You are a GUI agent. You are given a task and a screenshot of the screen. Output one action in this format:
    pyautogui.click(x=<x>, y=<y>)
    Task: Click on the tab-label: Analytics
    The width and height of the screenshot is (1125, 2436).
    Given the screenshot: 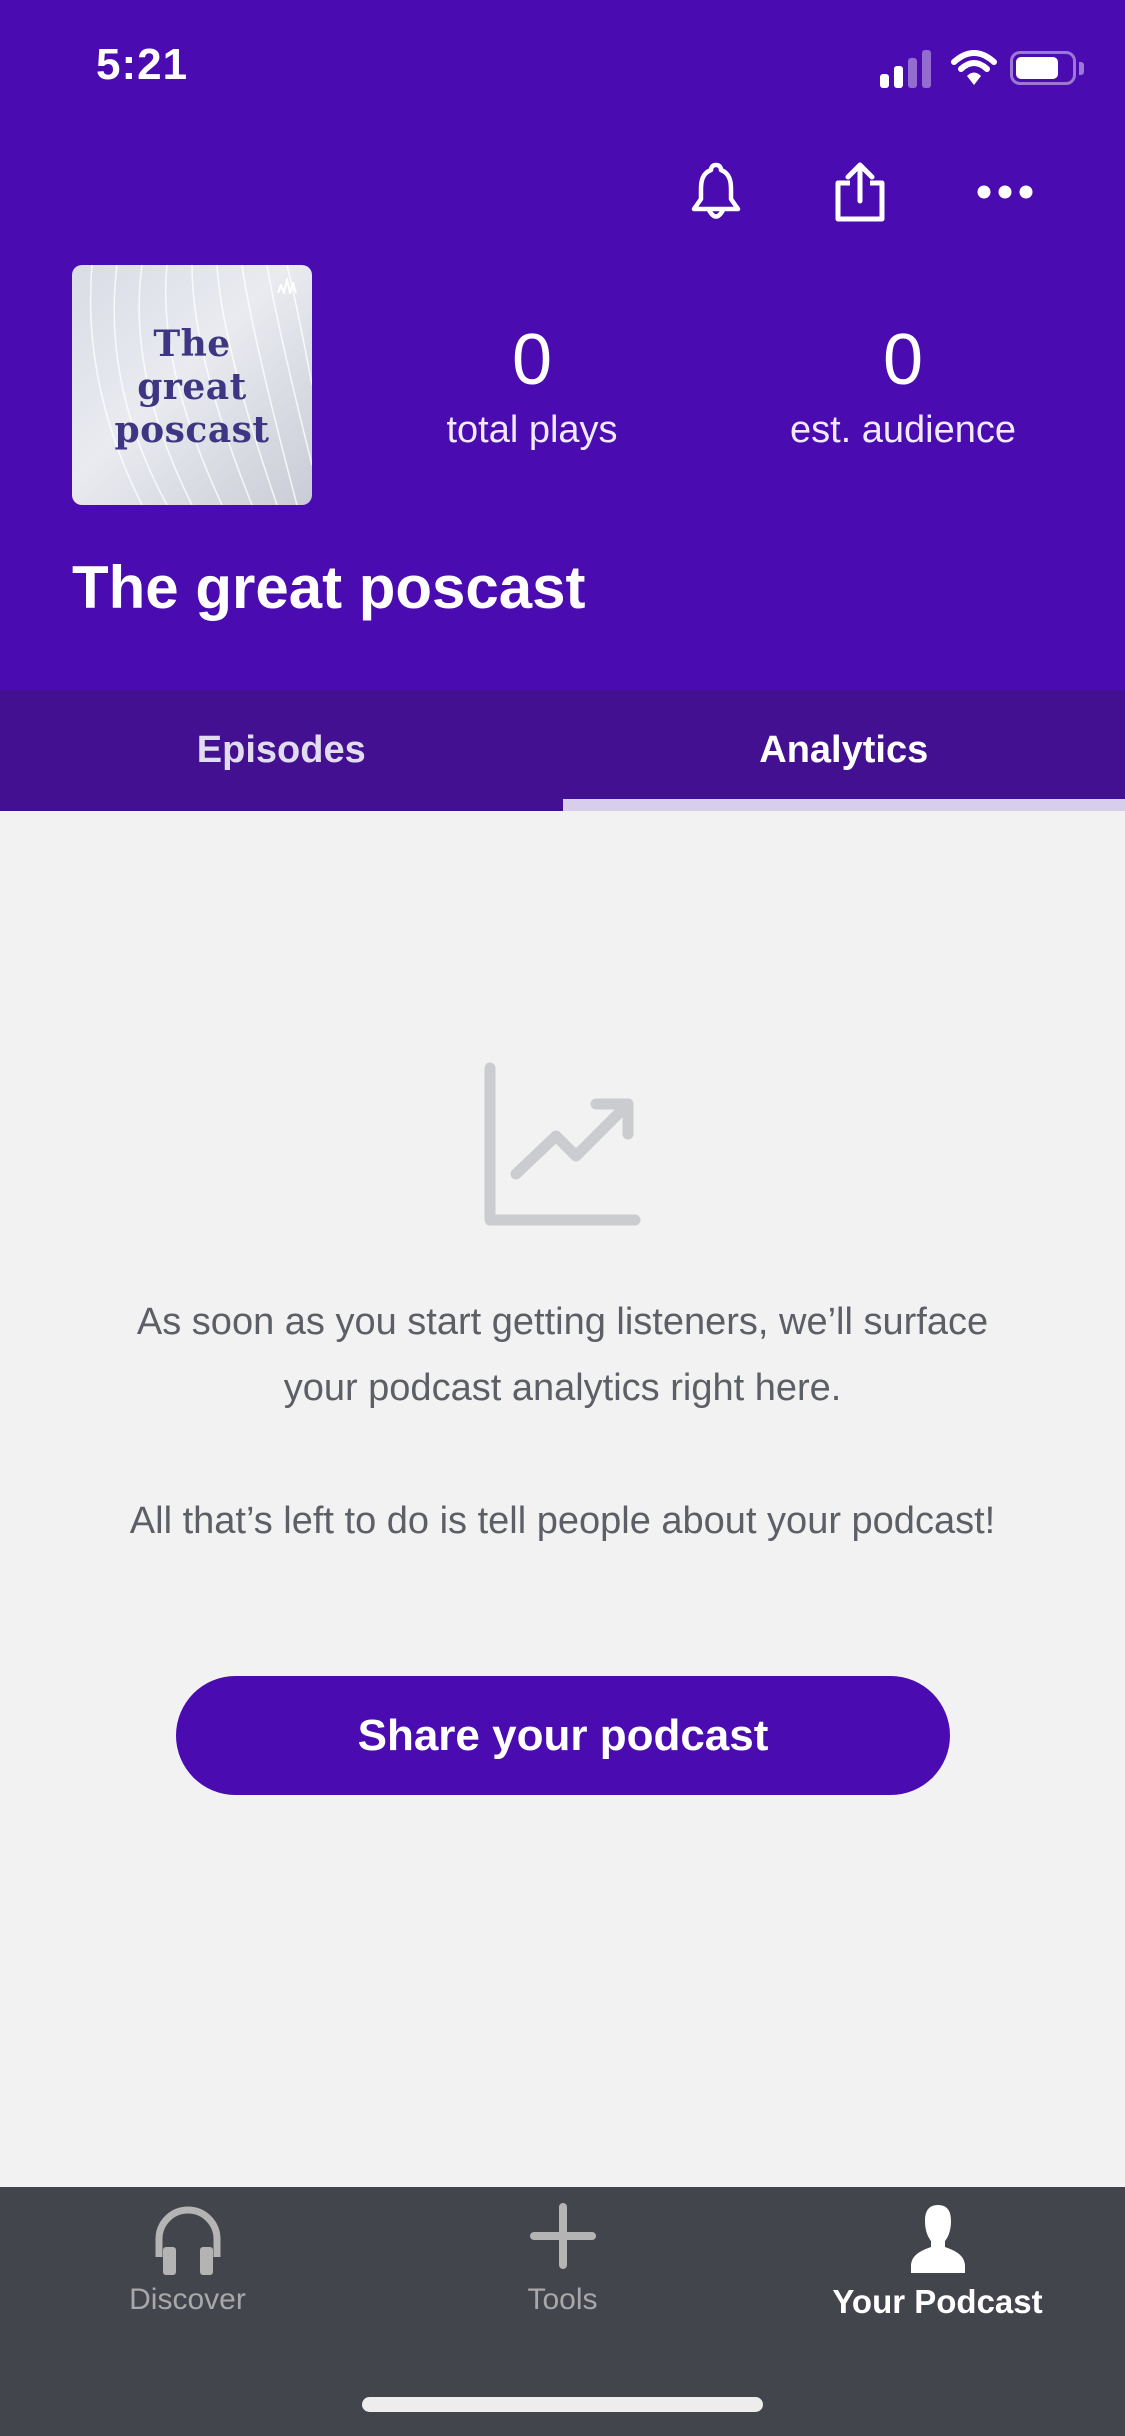 What is the action you would take?
    pyautogui.click(x=844, y=750)
    